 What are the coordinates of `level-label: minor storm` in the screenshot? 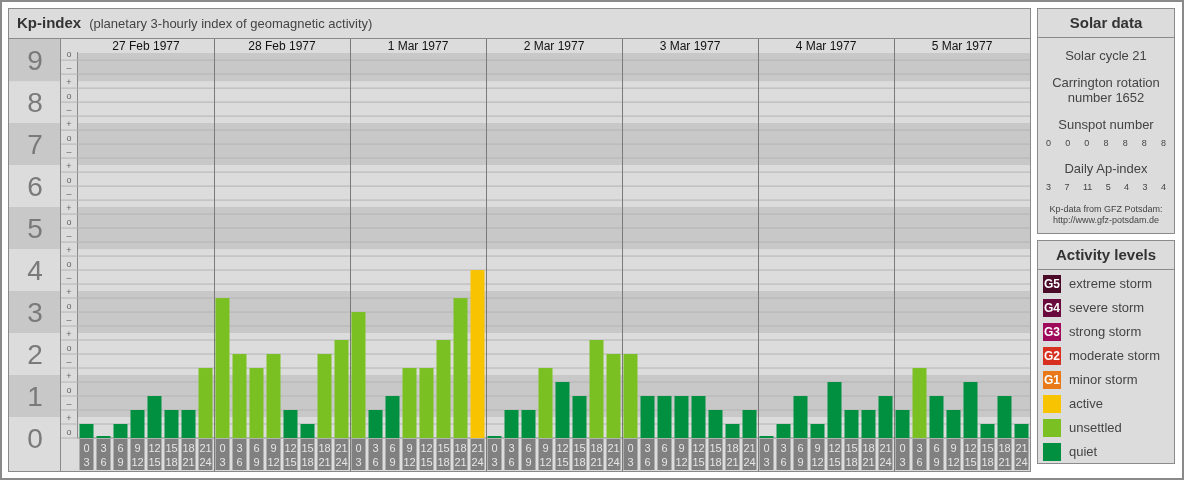 It's located at (1103, 380).